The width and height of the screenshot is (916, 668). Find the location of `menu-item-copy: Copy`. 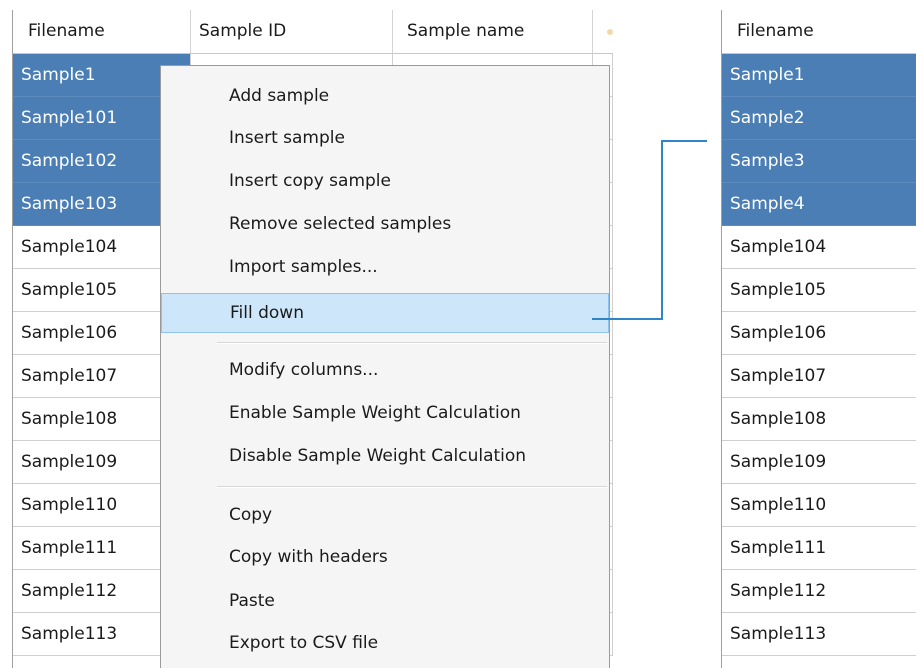

menu-item-copy: Copy is located at coordinates (385, 515).